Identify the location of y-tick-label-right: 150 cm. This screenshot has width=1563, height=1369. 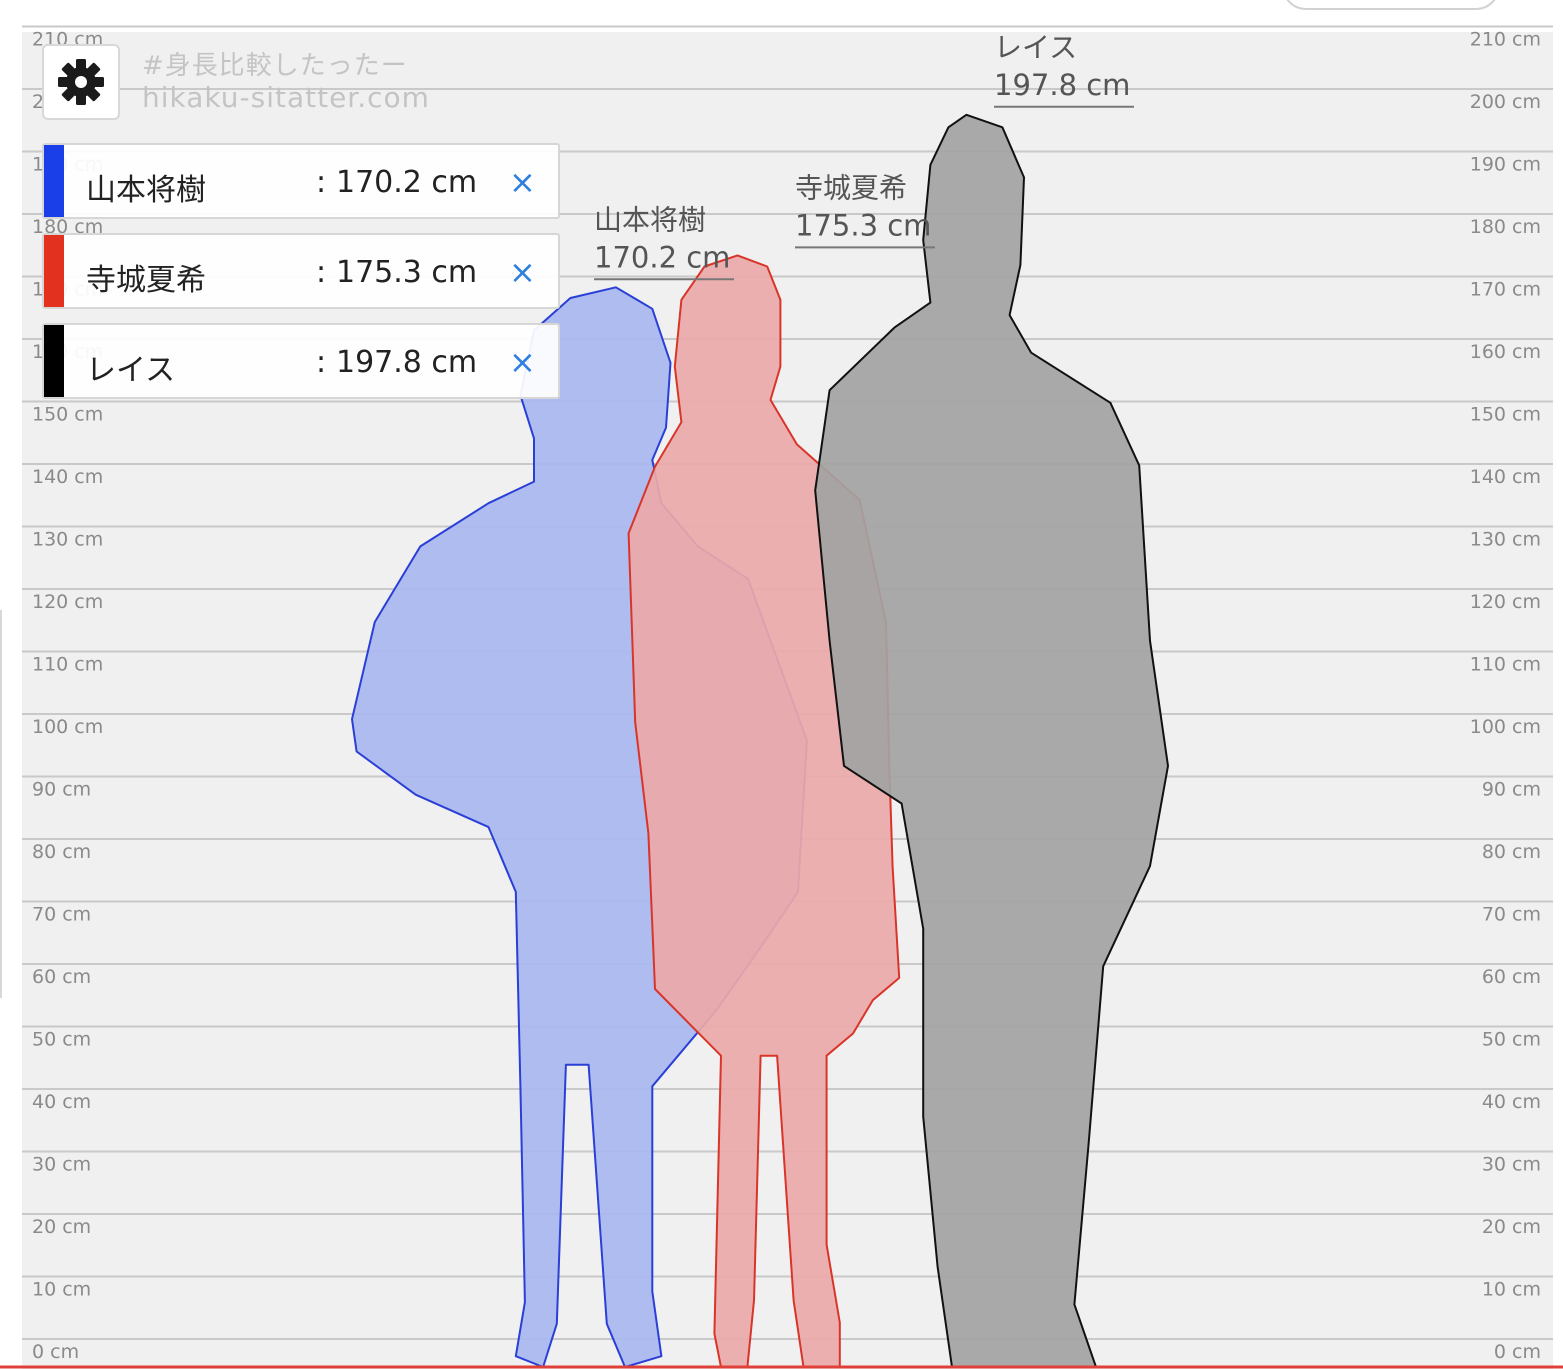
(1505, 415).